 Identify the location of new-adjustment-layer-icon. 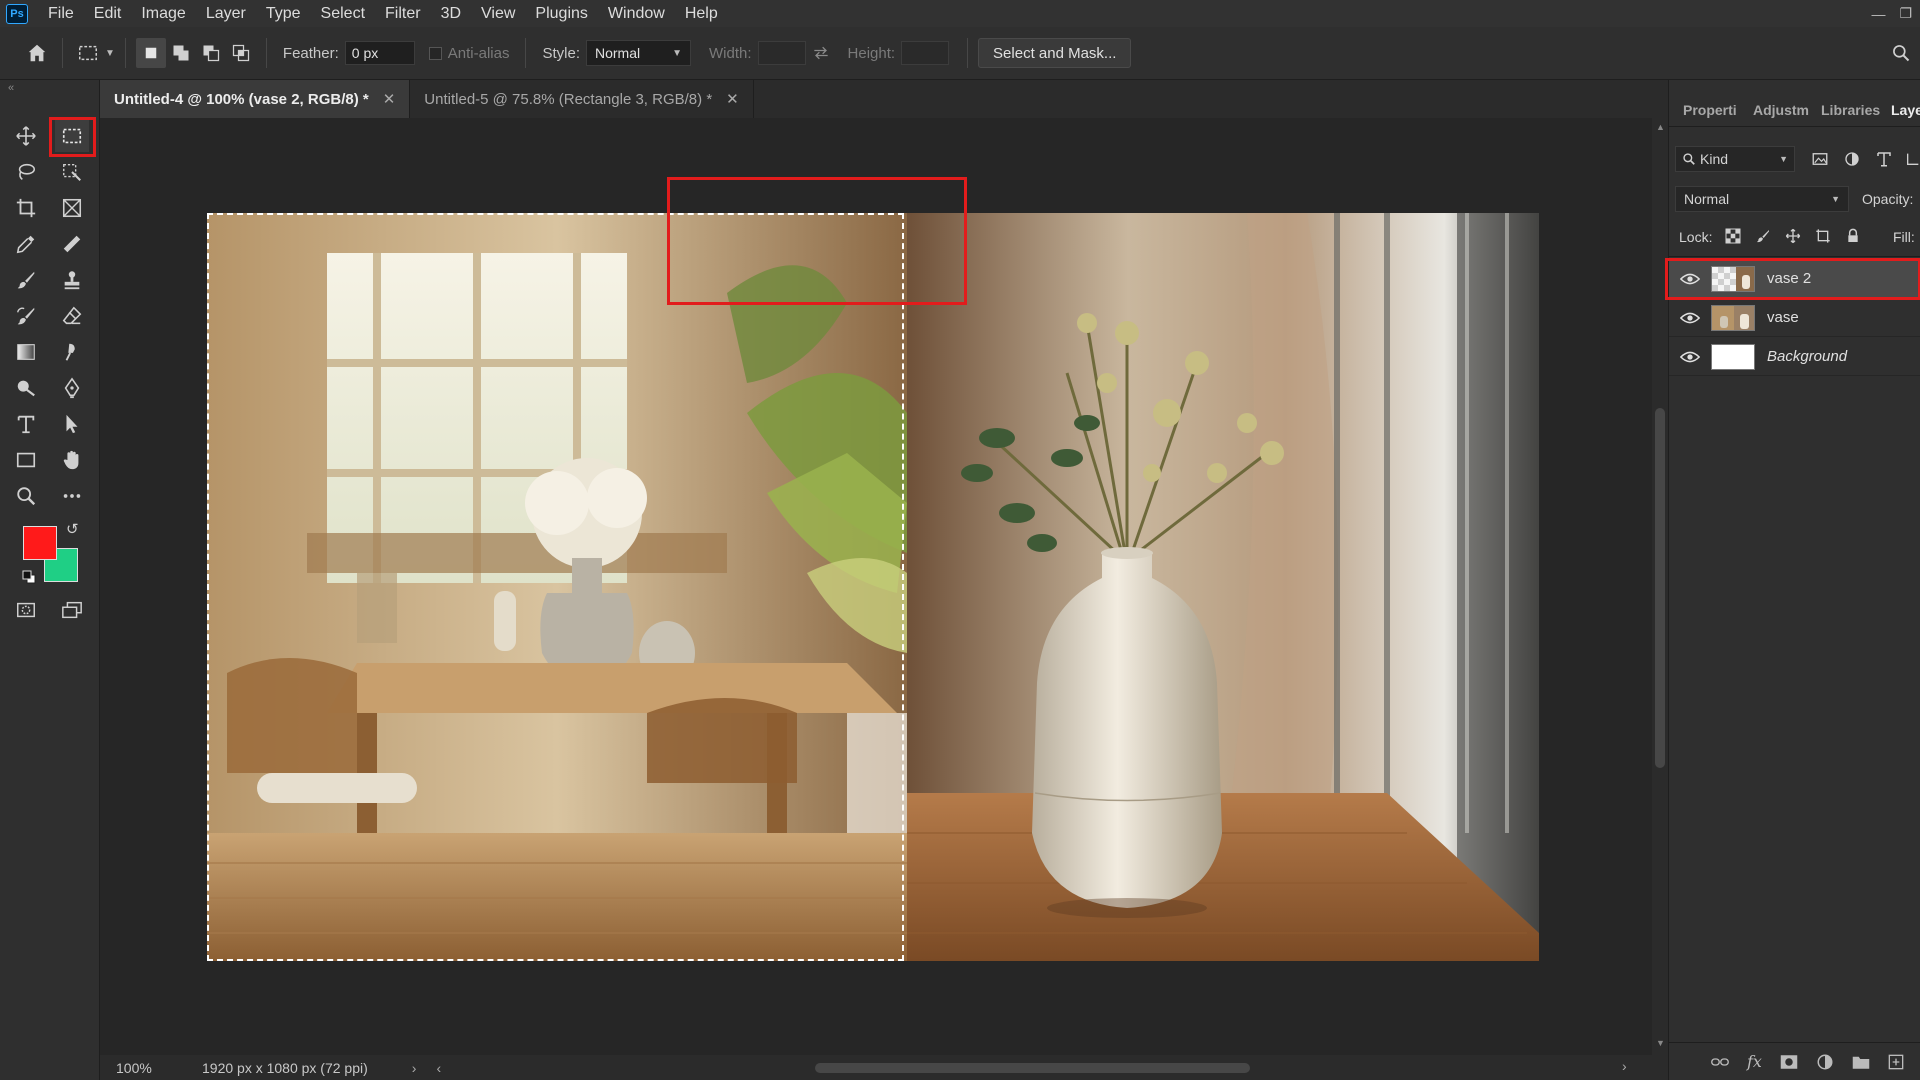
(1825, 1062).